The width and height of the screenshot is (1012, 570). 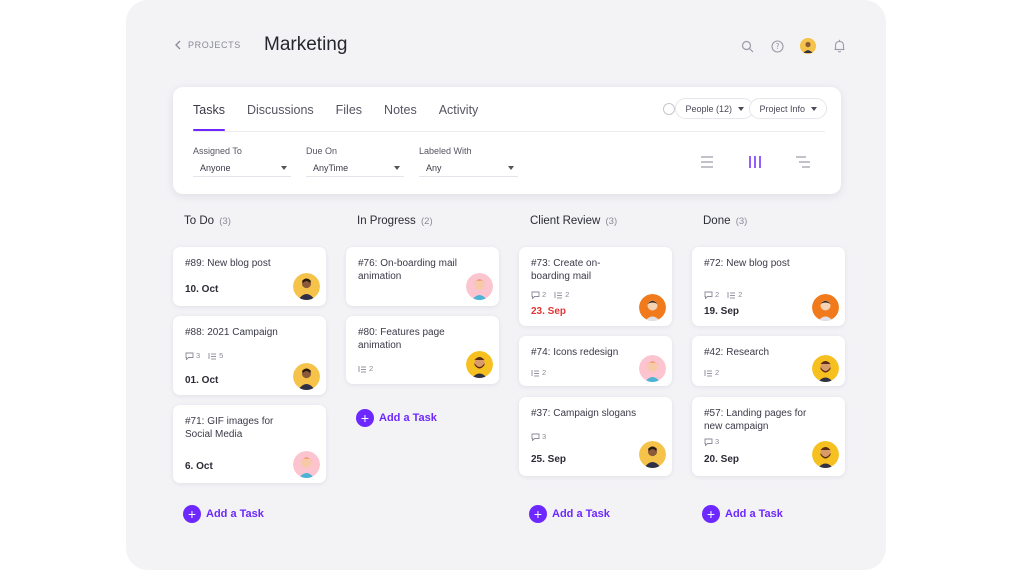 I want to click on back-to-projects-link: PROJECTS, so click(x=207, y=45).